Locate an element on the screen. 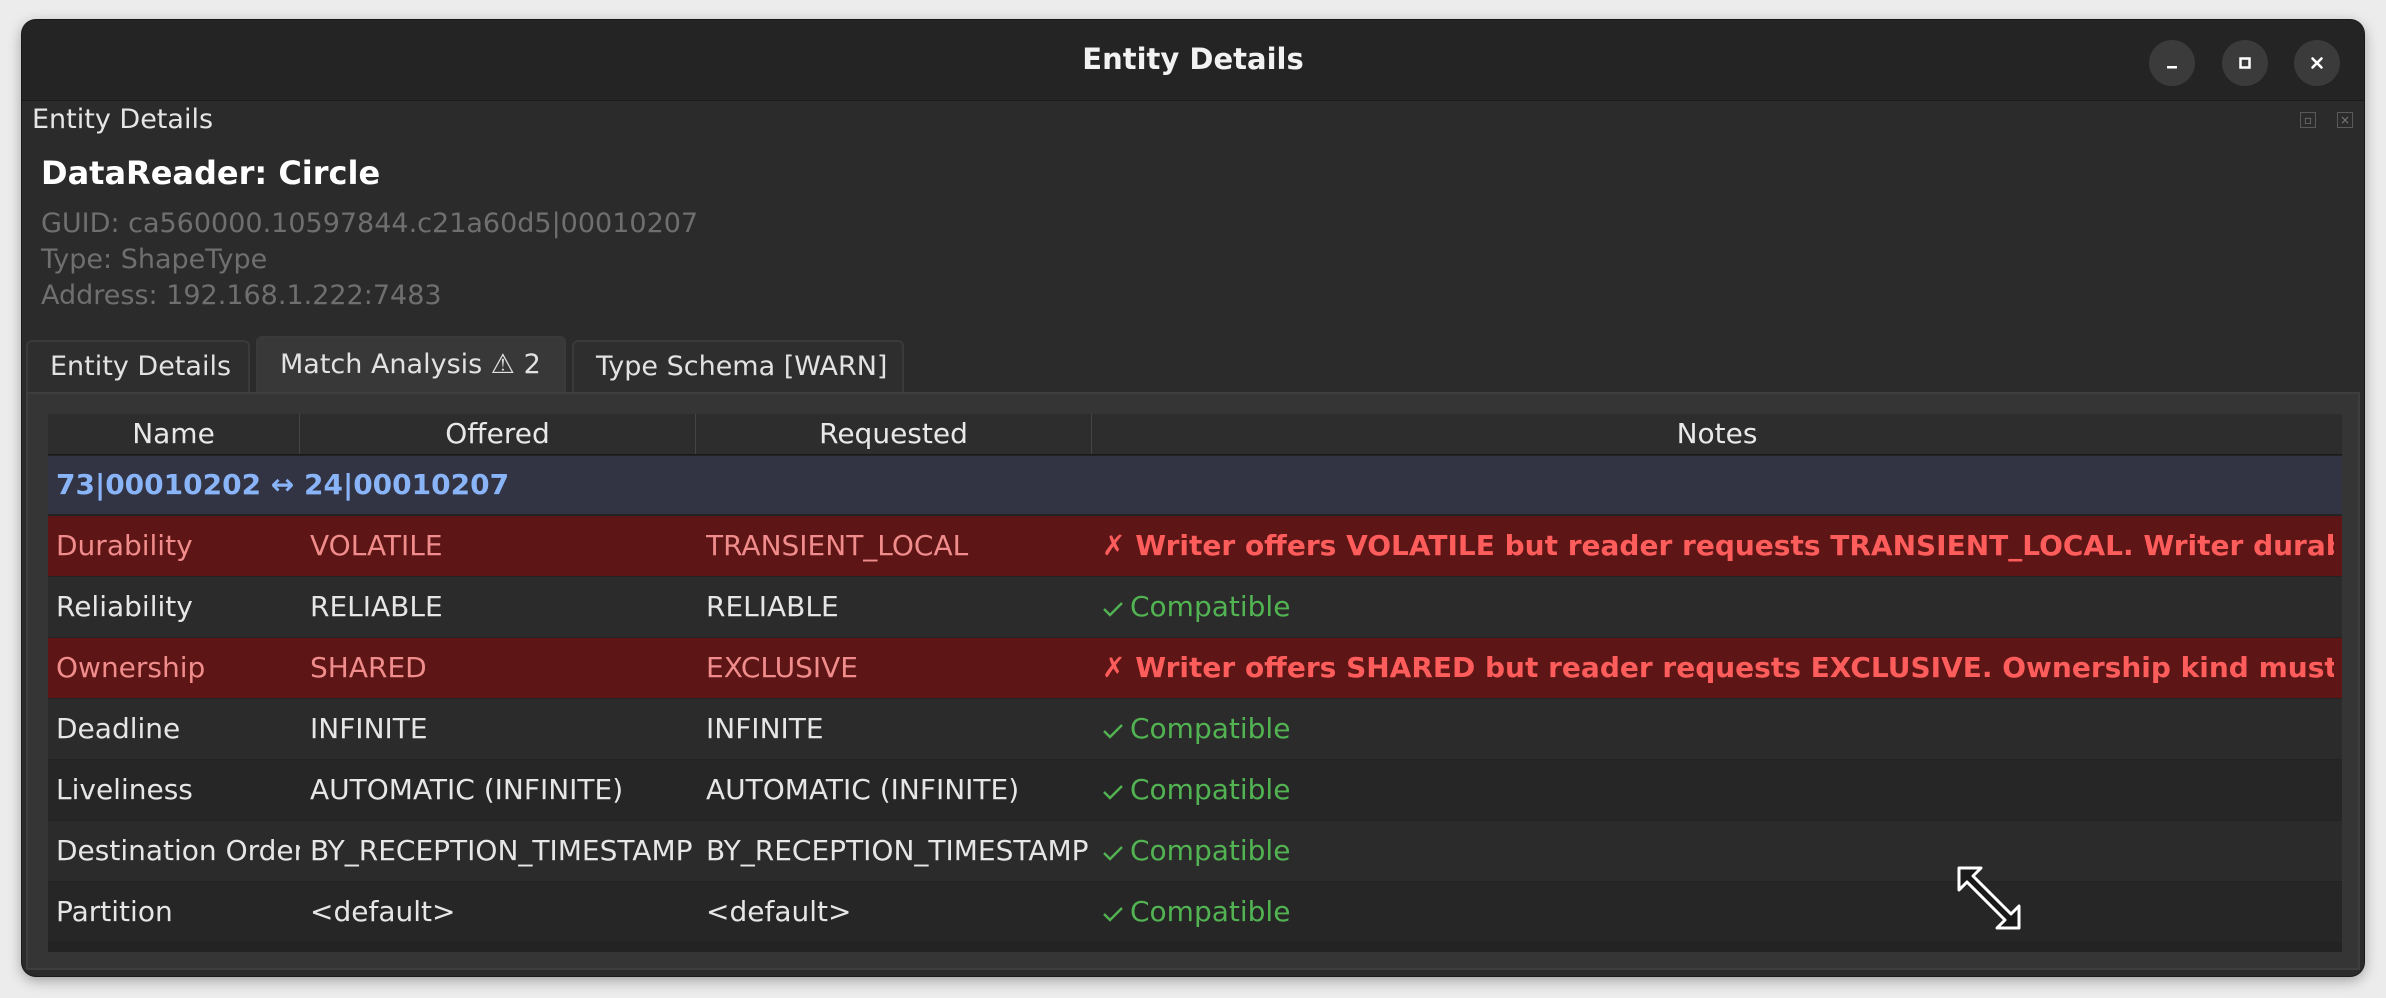 This screenshot has width=2386, height=998. policy-name: Deadline is located at coordinates (118, 728).